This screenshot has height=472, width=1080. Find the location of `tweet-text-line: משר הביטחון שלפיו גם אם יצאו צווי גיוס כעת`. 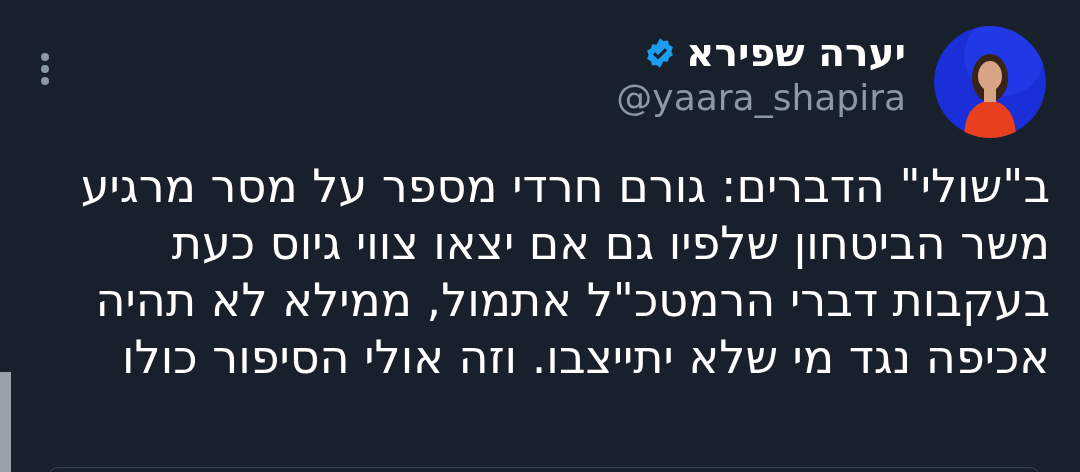

tweet-text-line: משר הביטחון שלפיו גם אם יצאו צווי גיוס כעת is located at coordinates (610, 243).